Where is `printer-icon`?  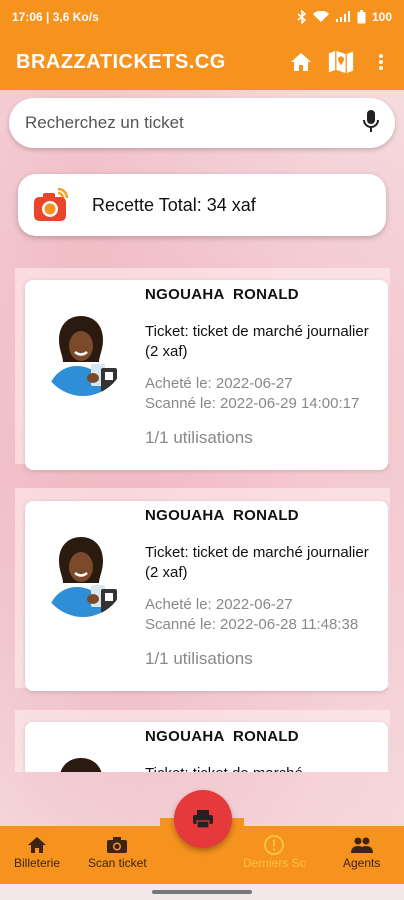
printer-icon is located at coordinates (203, 819).